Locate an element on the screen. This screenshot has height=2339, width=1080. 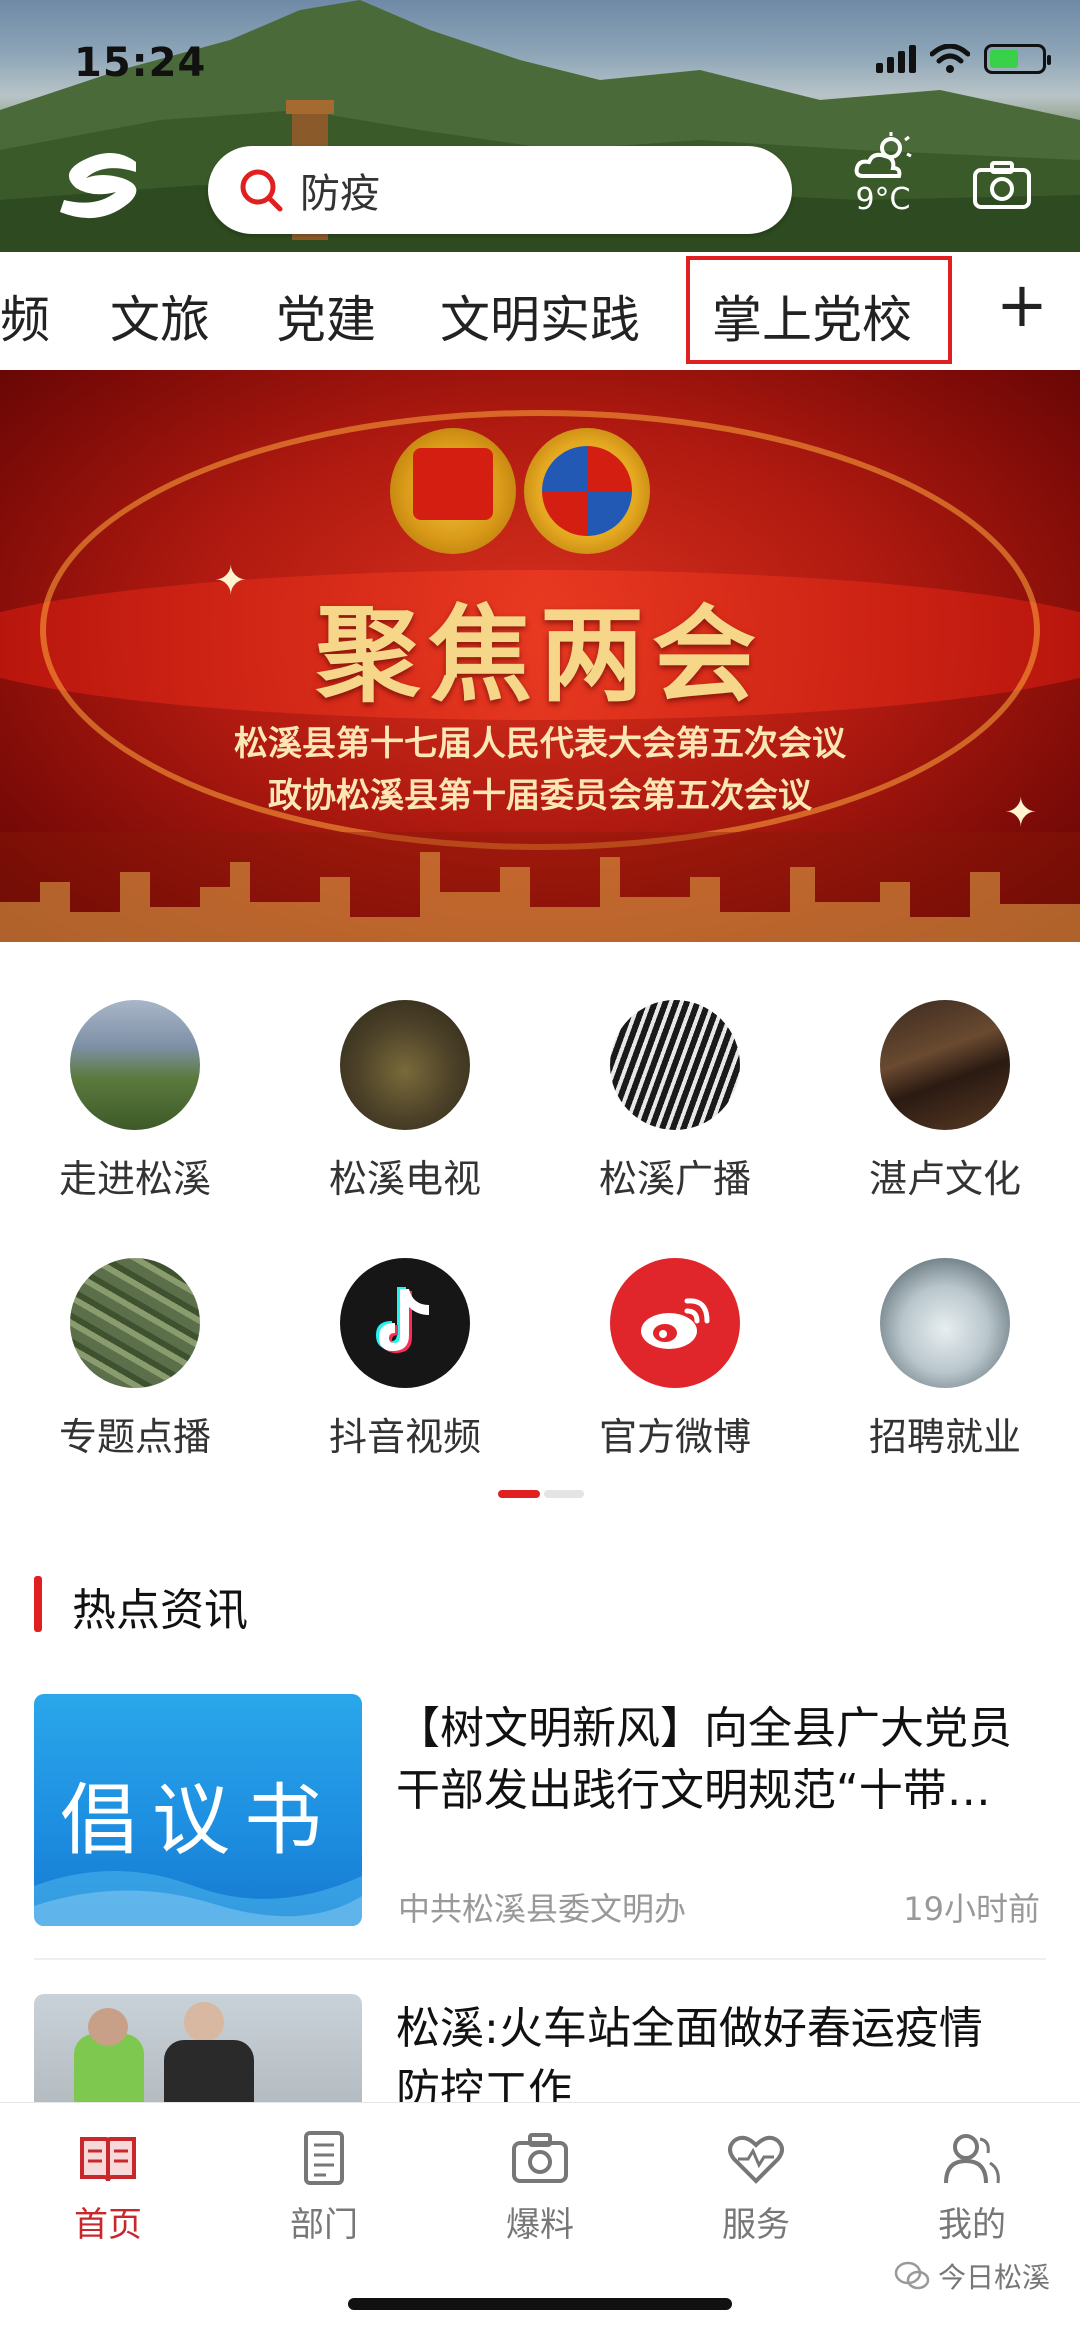
tab-video-partial: 频 is located at coordinates (25, 316).